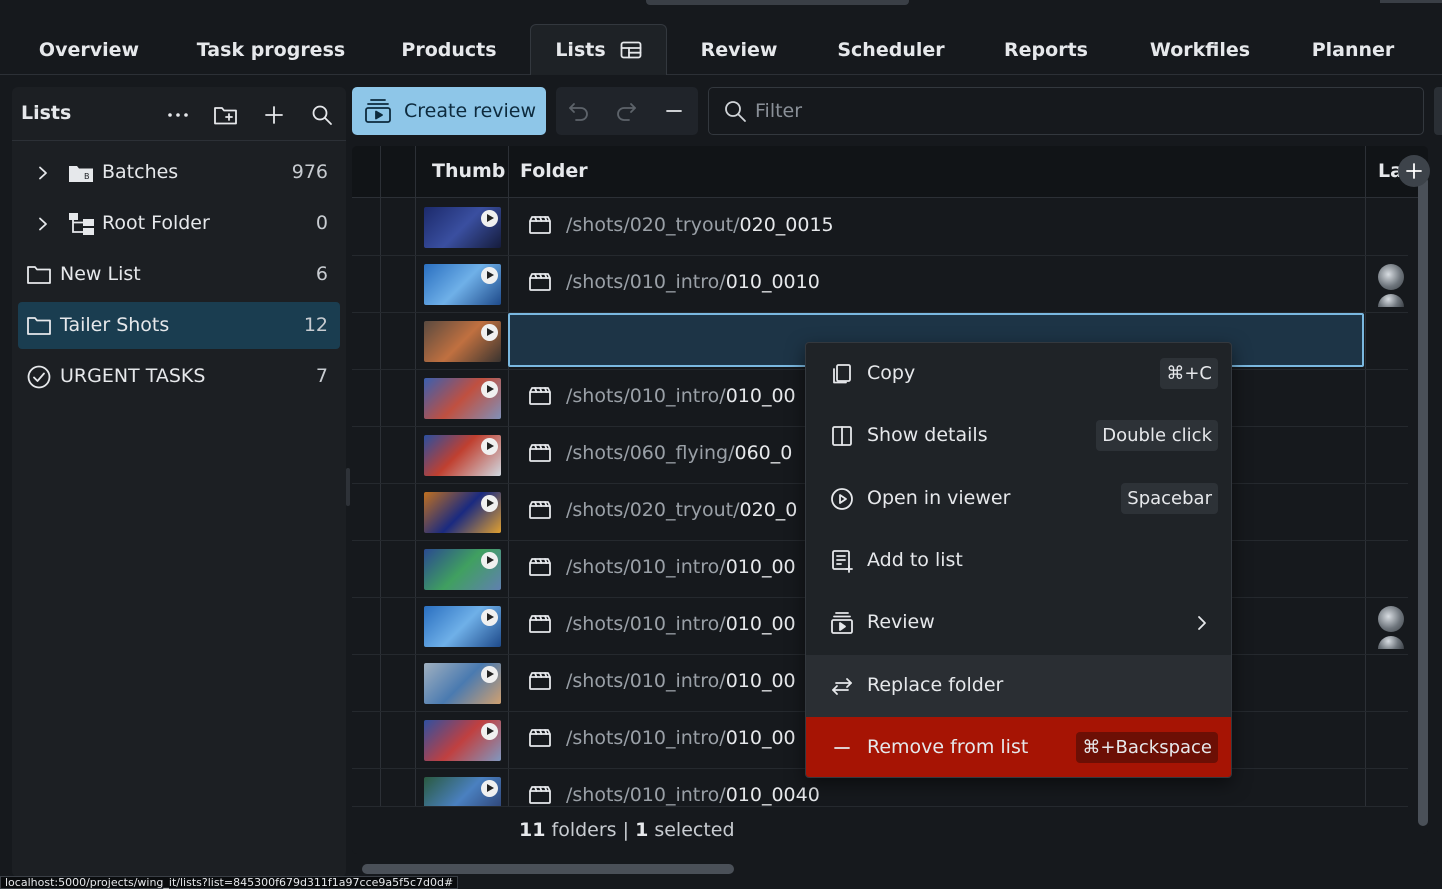 The width and height of the screenshot is (1442, 889). Describe the element at coordinates (763, 453) in the screenshot. I see `folder-name: 060_0` at that location.